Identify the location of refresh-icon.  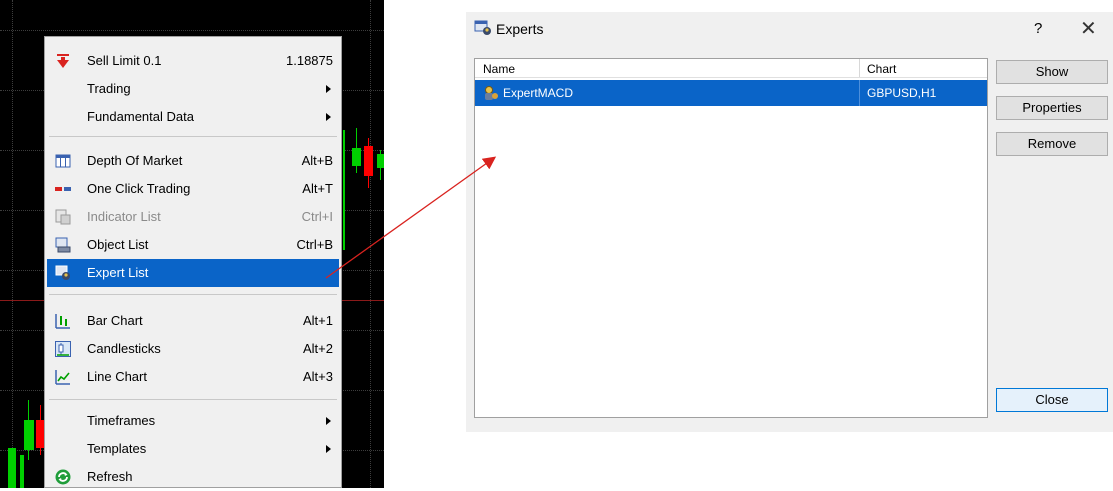
(63, 477).